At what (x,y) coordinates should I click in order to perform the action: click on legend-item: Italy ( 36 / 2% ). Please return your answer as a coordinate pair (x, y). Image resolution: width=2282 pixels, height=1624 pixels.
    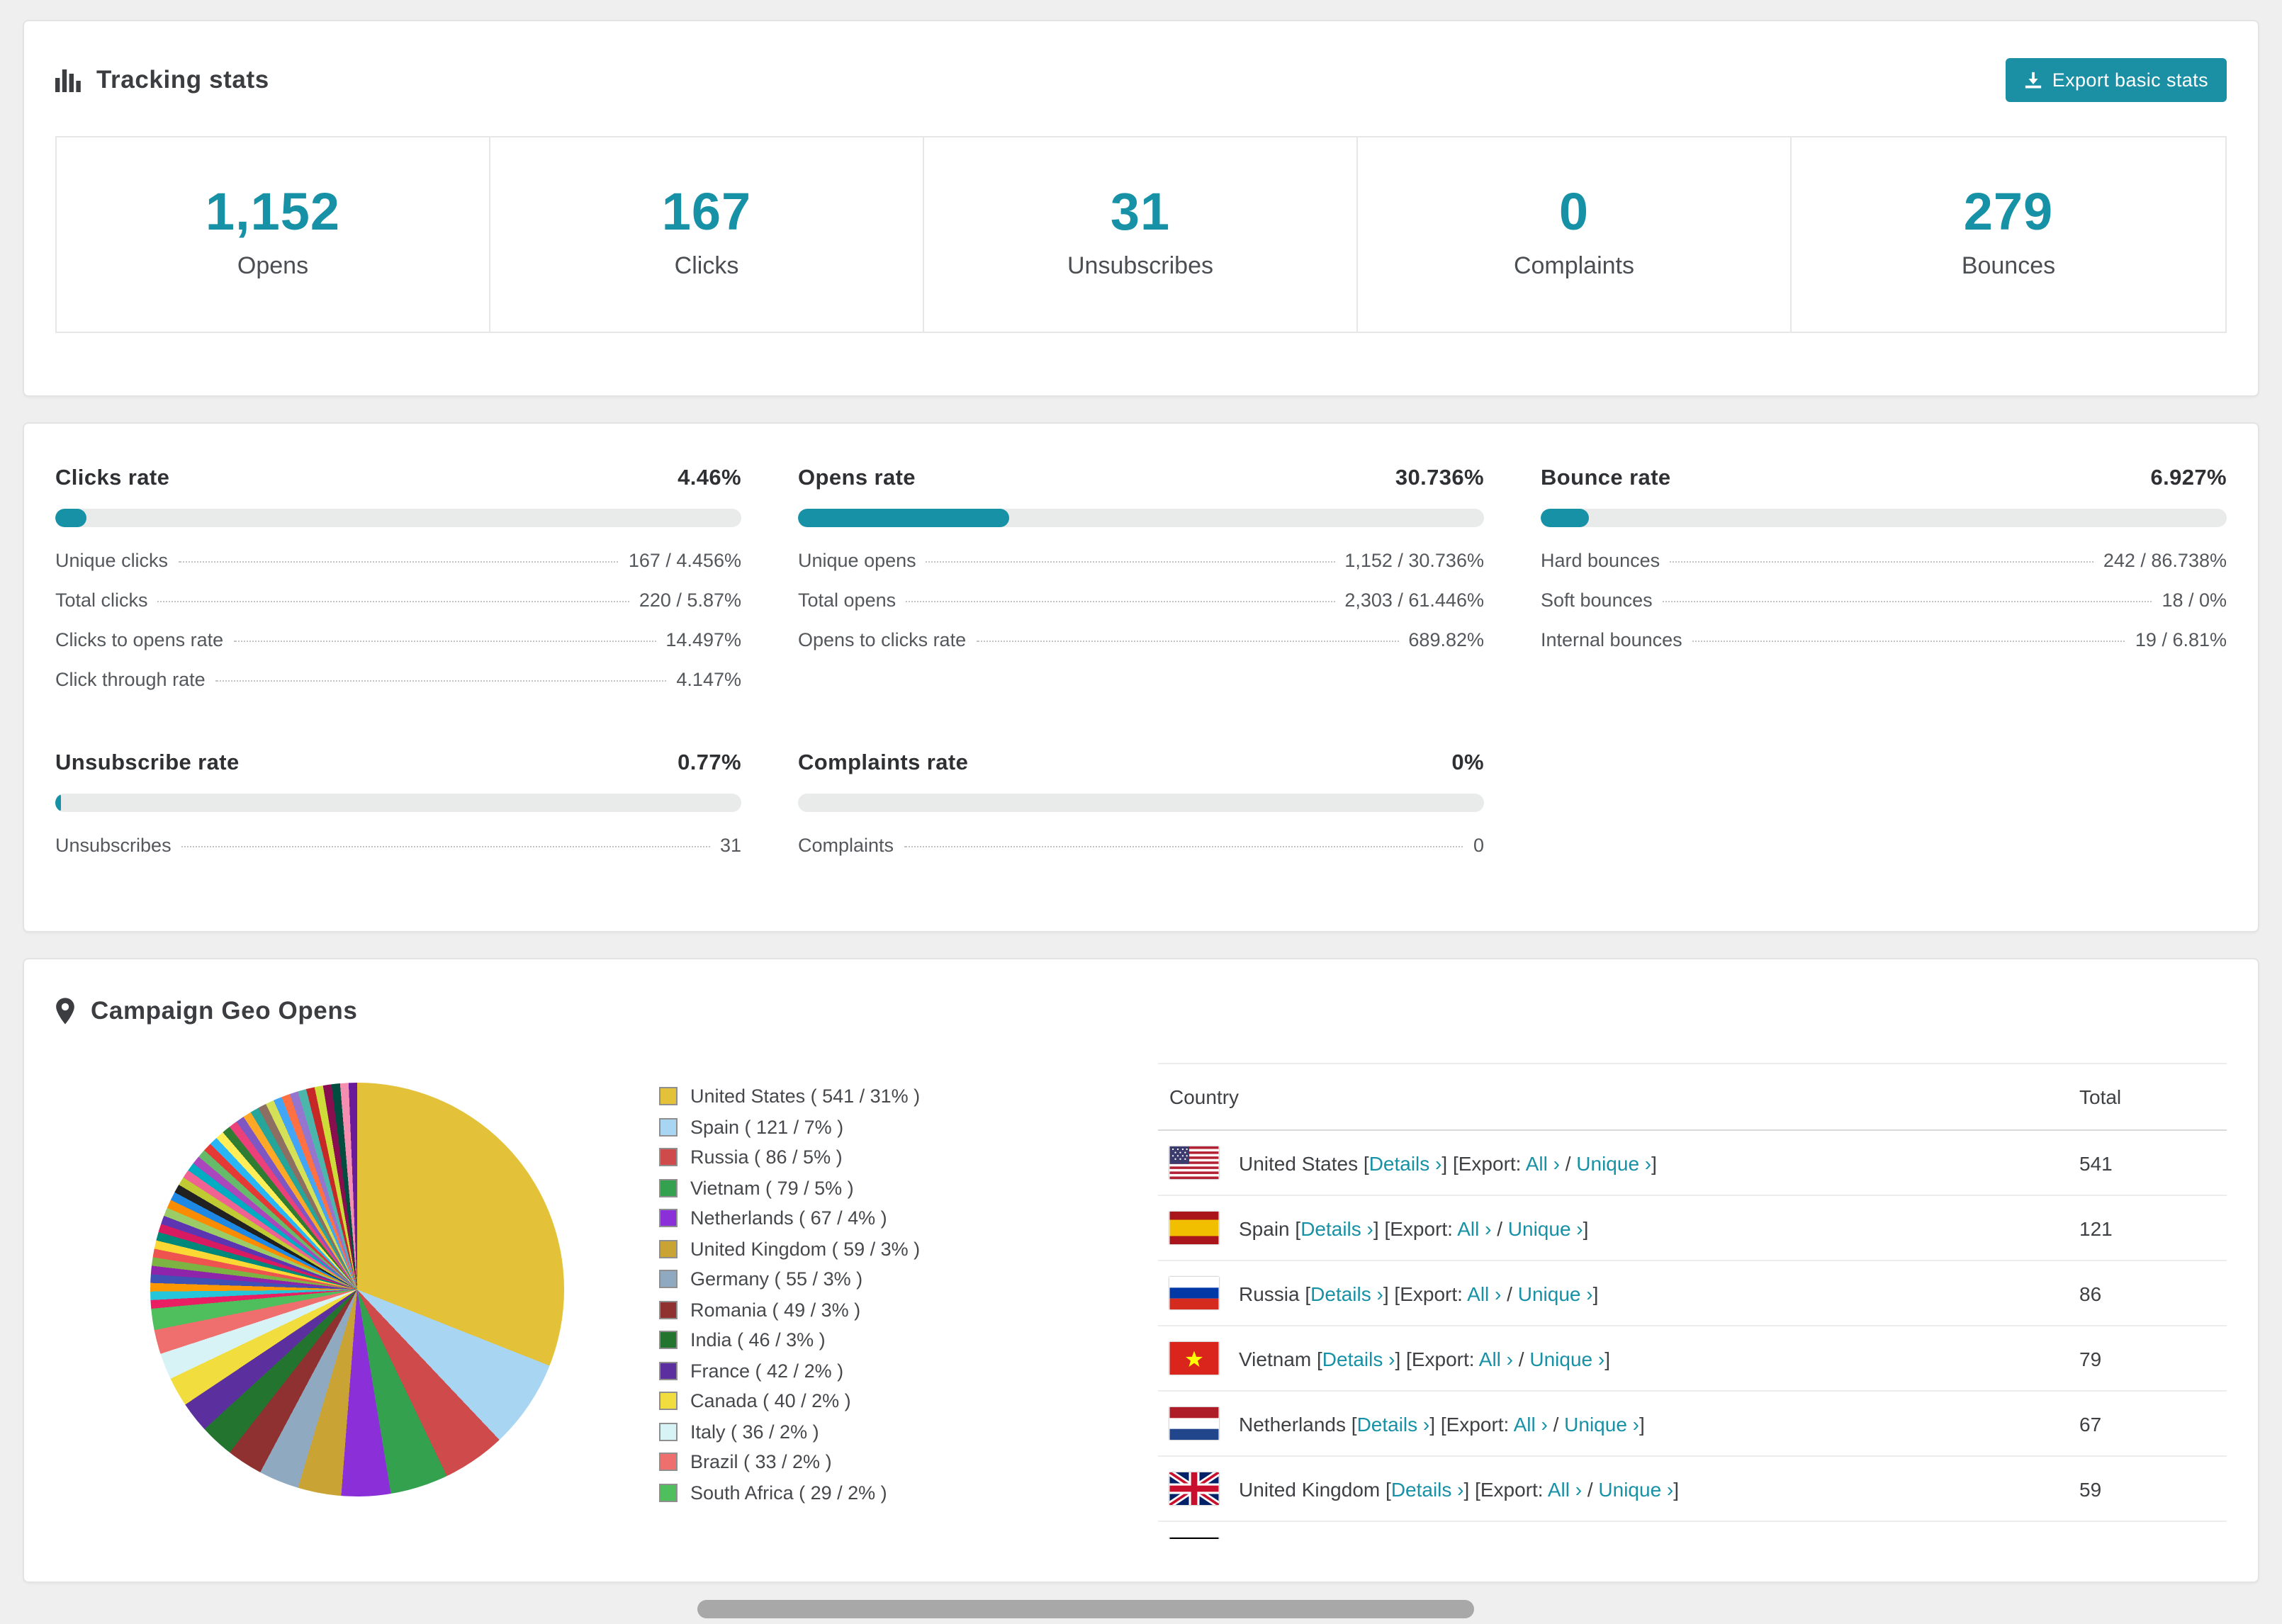
    Looking at the image, I should click on (909, 1432).